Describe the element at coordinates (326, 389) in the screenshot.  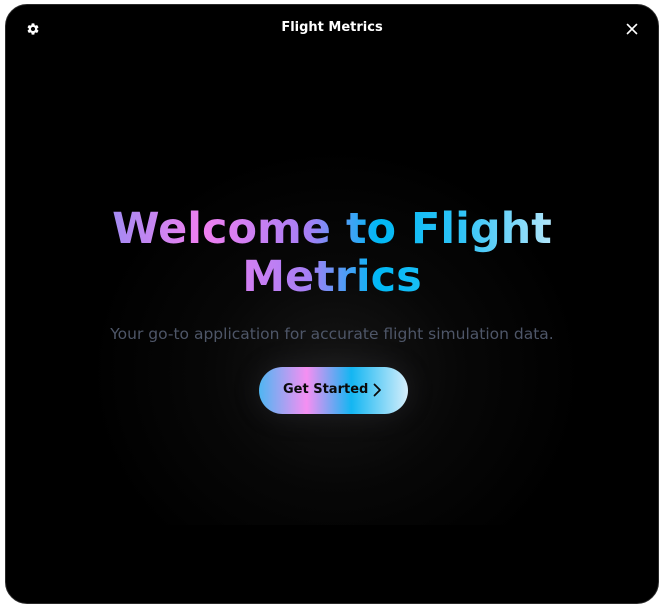
I see `get-started-label: Get Started` at that location.